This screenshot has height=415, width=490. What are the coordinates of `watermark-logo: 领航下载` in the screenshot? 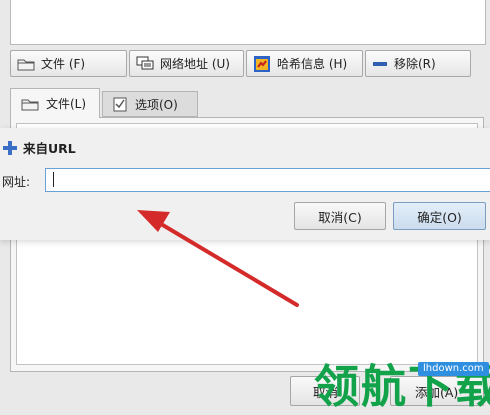 It's located at (402, 386).